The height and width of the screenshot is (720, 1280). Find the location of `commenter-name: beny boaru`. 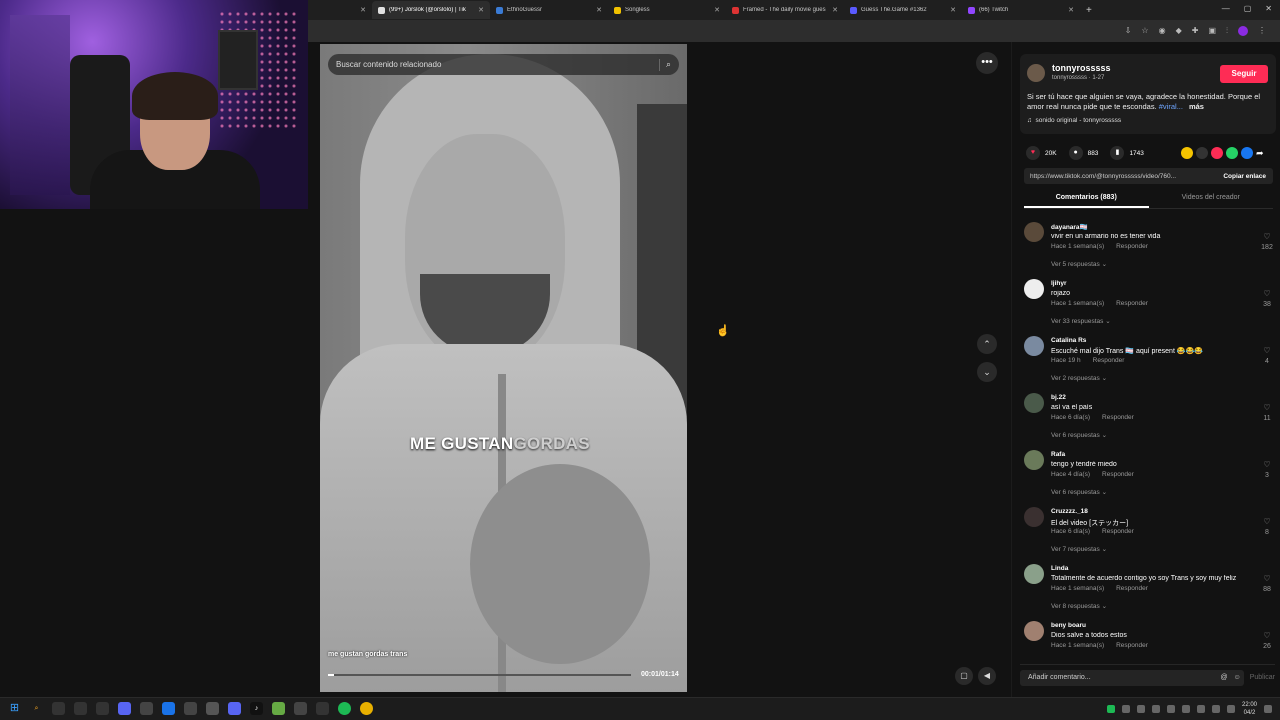

commenter-name: beny boaru is located at coordinates (1068, 625).